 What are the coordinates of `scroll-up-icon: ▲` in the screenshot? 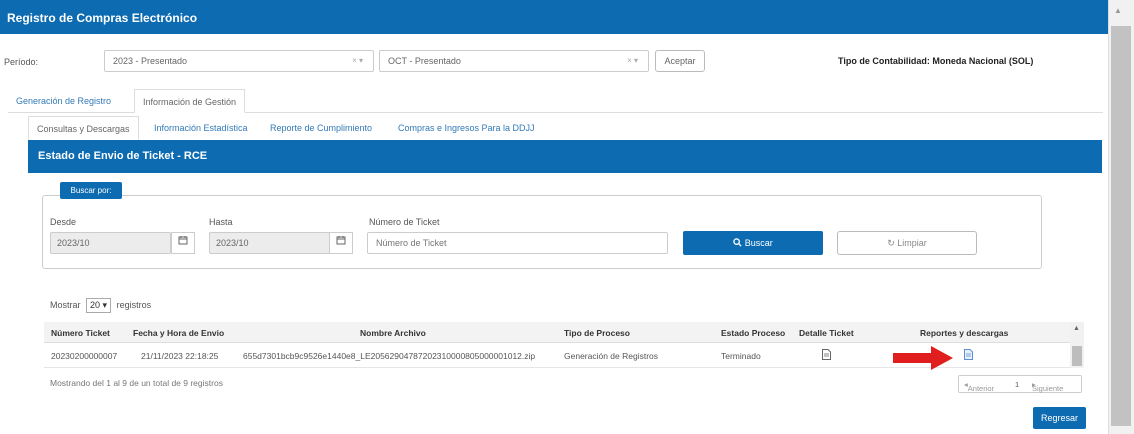 It's located at (1118, 10).